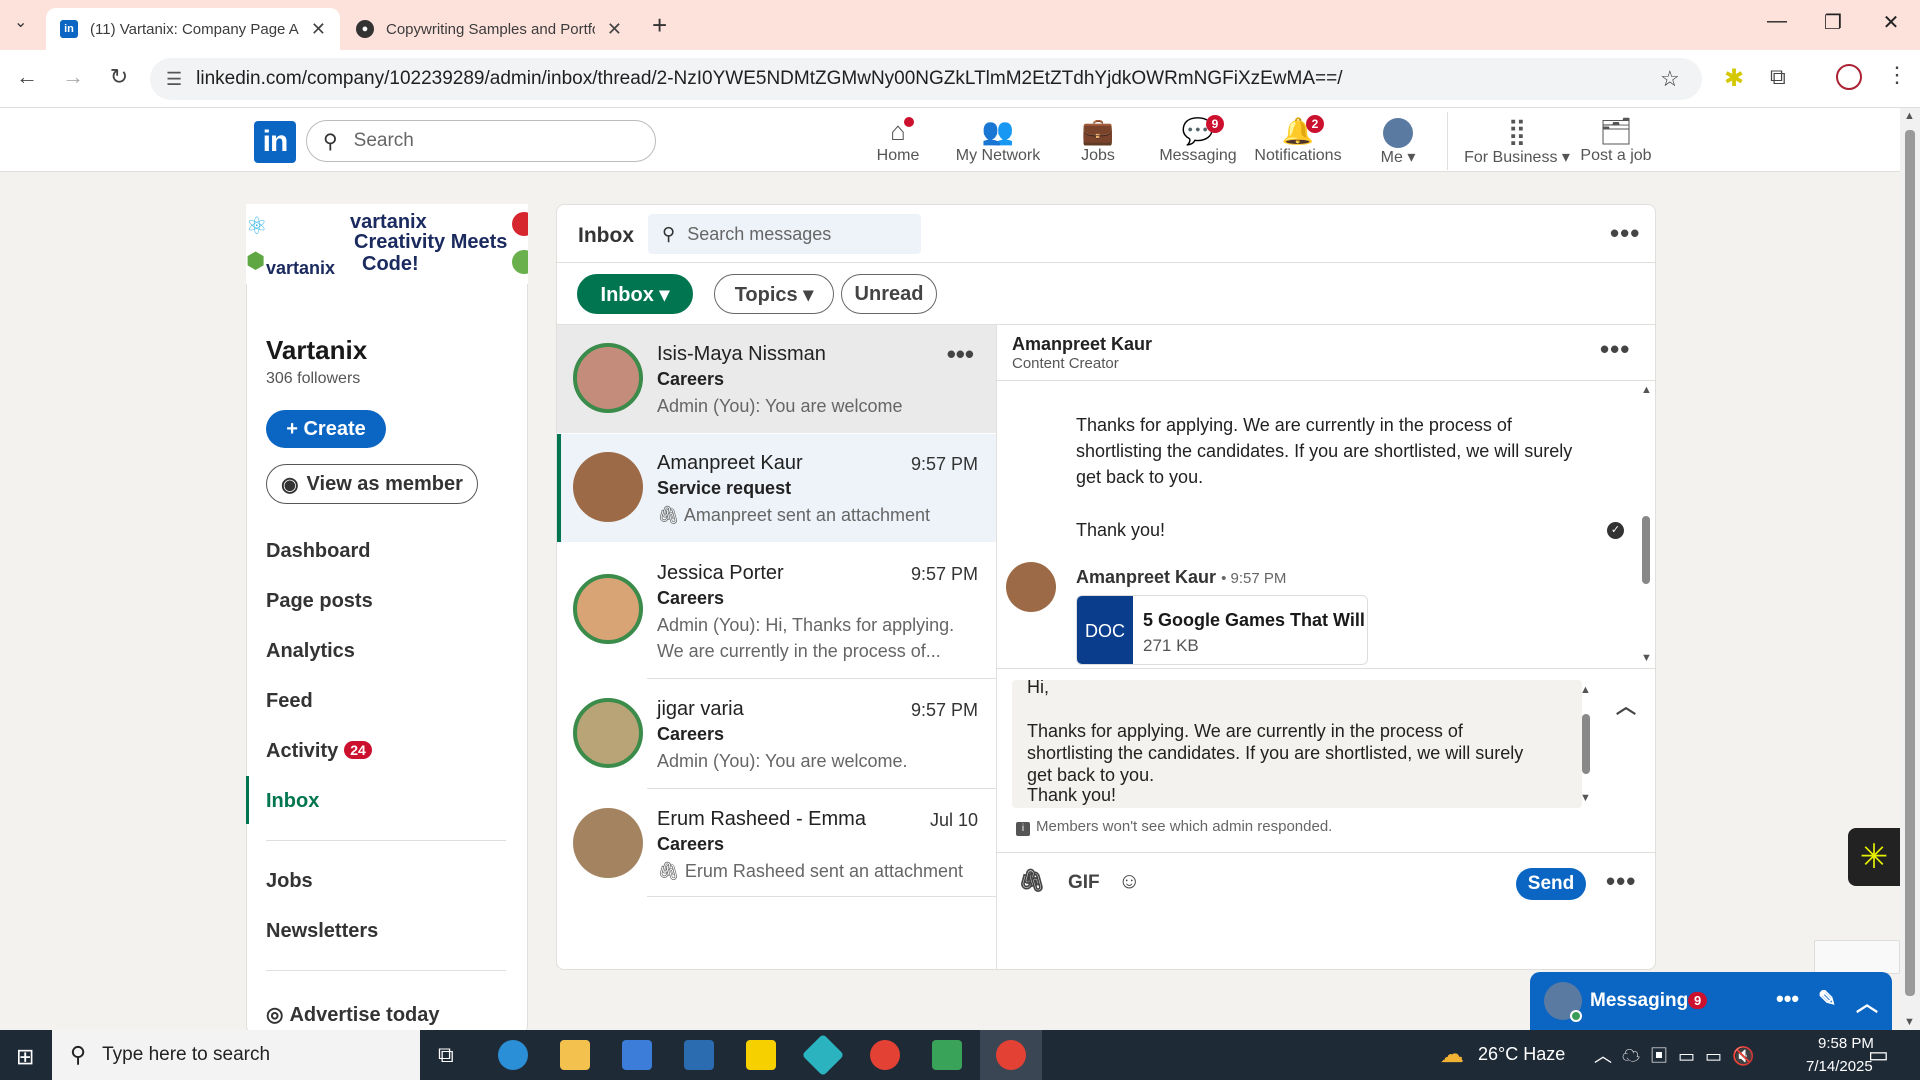 This screenshot has height=1080, width=1920. What do you see at coordinates (998, 140) in the screenshot?
I see `nav-my-network: 👥 My Network` at bounding box center [998, 140].